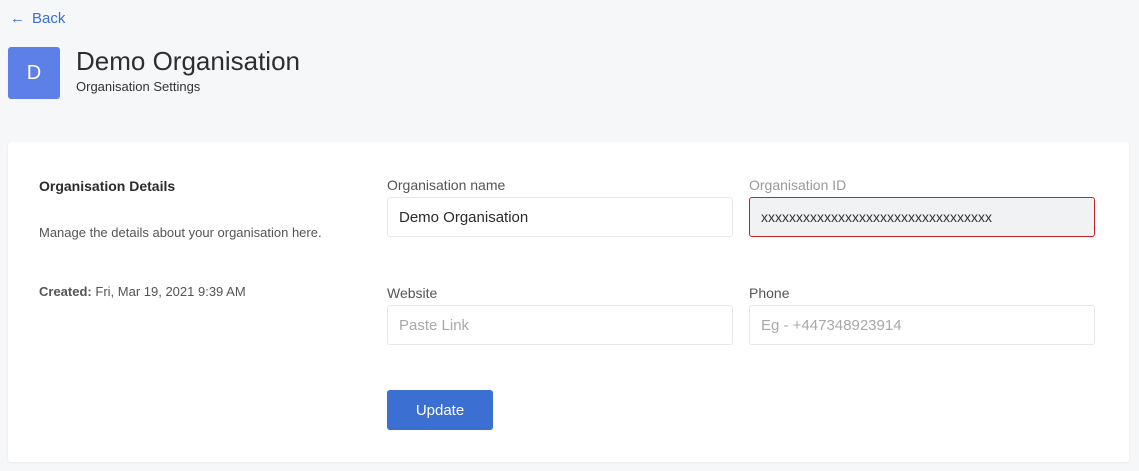  Describe the element at coordinates (922, 325) in the screenshot. I see `phone-input` at that location.